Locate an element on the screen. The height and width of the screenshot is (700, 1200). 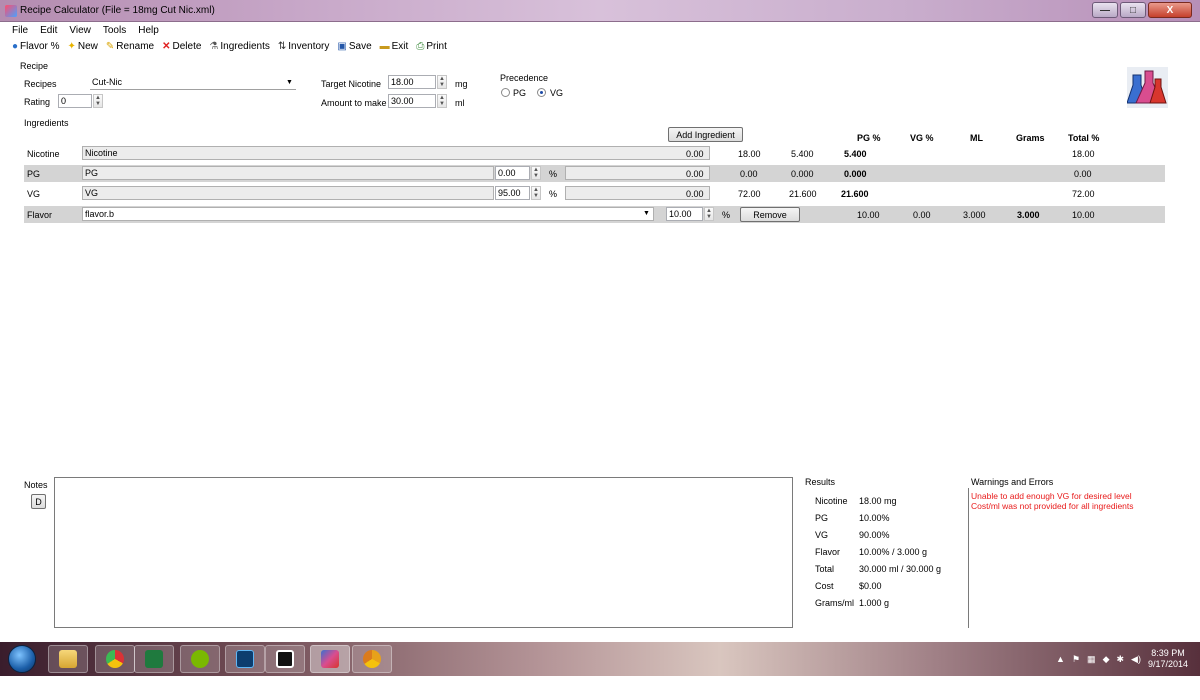
rating-spinner: ▲ ▼ is located at coordinates (98, 101).